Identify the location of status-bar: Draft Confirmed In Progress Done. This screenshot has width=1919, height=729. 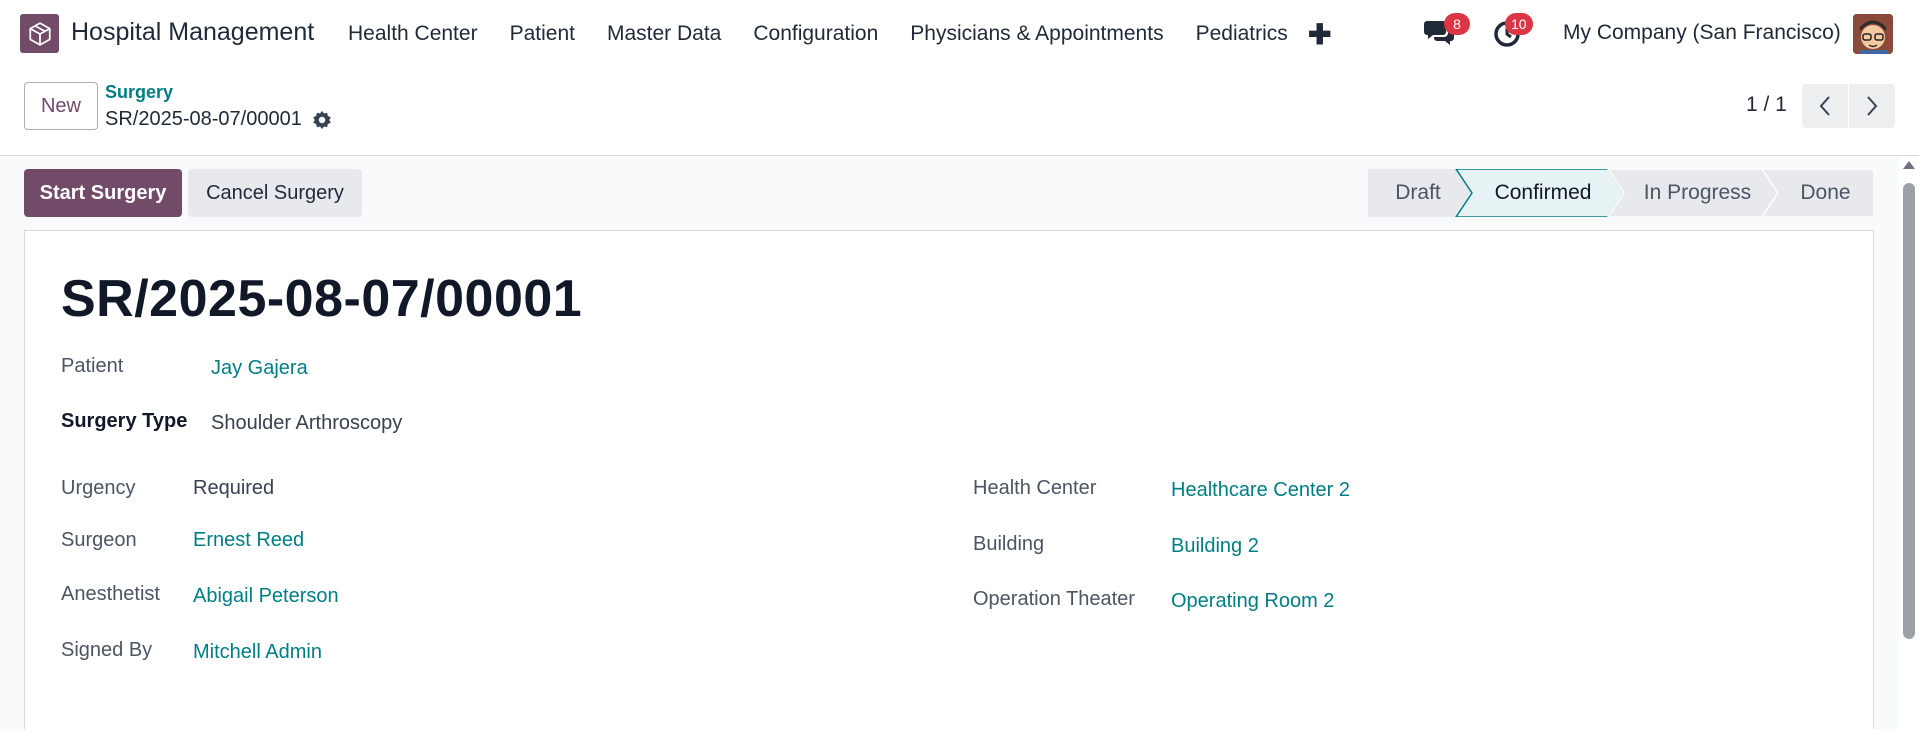
(1621, 193).